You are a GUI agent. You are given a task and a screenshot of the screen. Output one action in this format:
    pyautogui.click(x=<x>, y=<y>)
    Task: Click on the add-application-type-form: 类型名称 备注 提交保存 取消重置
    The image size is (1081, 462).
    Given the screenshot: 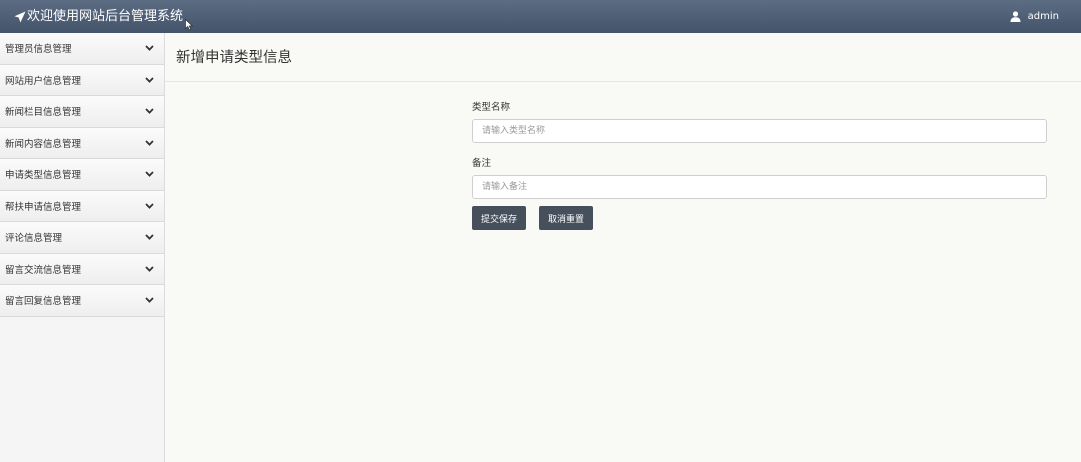 What is the action you would take?
    pyautogui.click(x=759, y=165)
    